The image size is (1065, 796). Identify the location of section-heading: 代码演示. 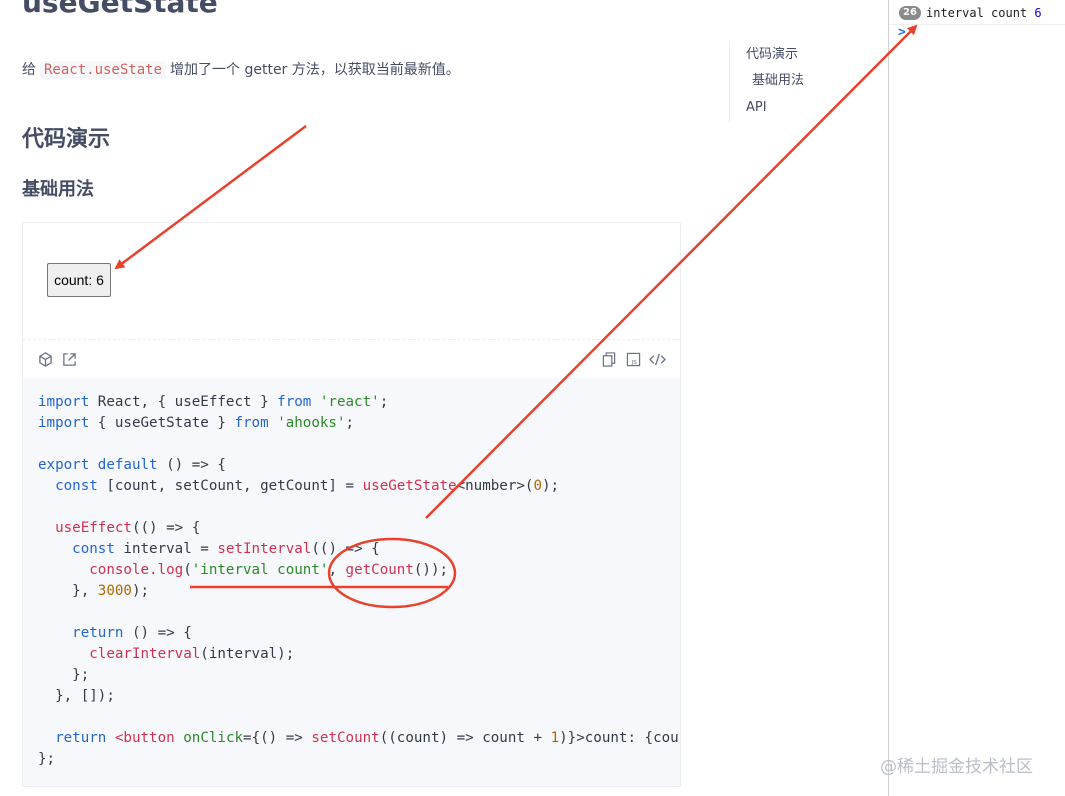
(66, 139).